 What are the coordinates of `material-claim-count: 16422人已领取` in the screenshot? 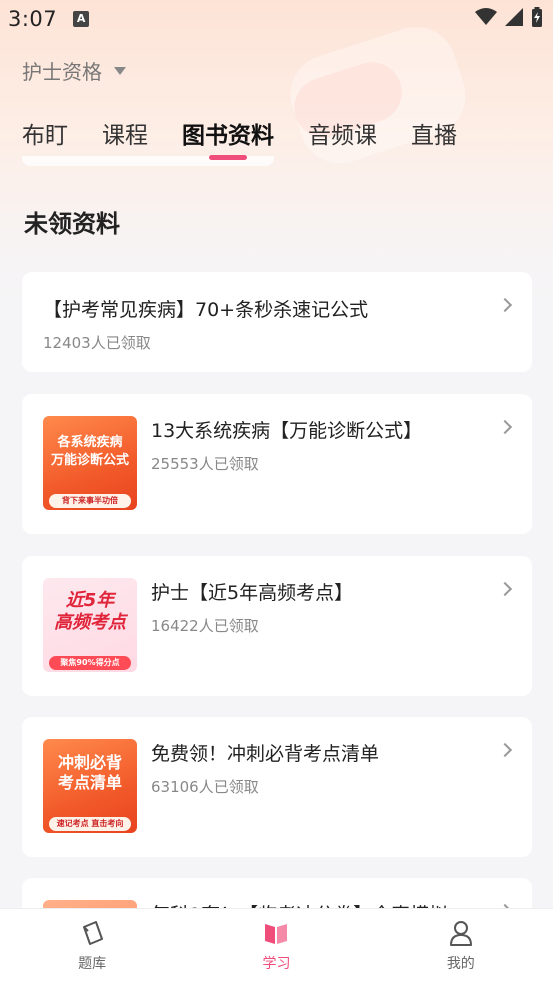 It's located at (205, 626).